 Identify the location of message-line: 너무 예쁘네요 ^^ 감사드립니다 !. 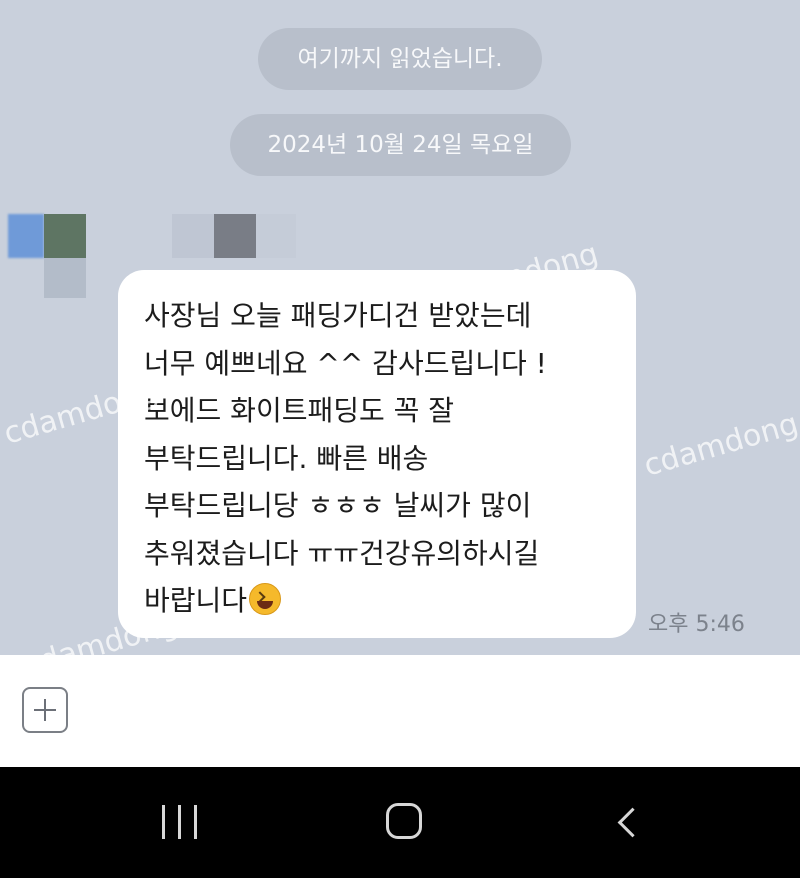
(345, 363).